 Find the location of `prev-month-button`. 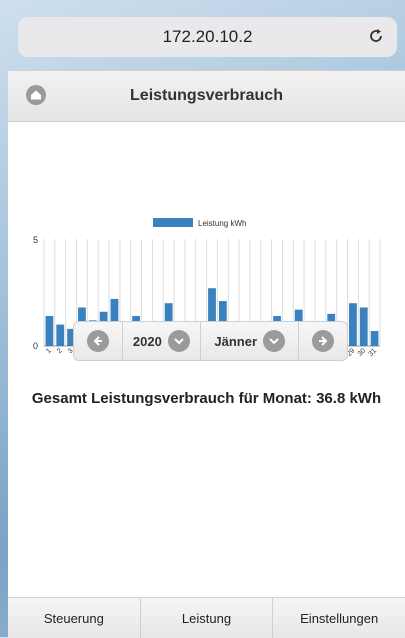

prev-month-button is located at coordinates (98, 341).